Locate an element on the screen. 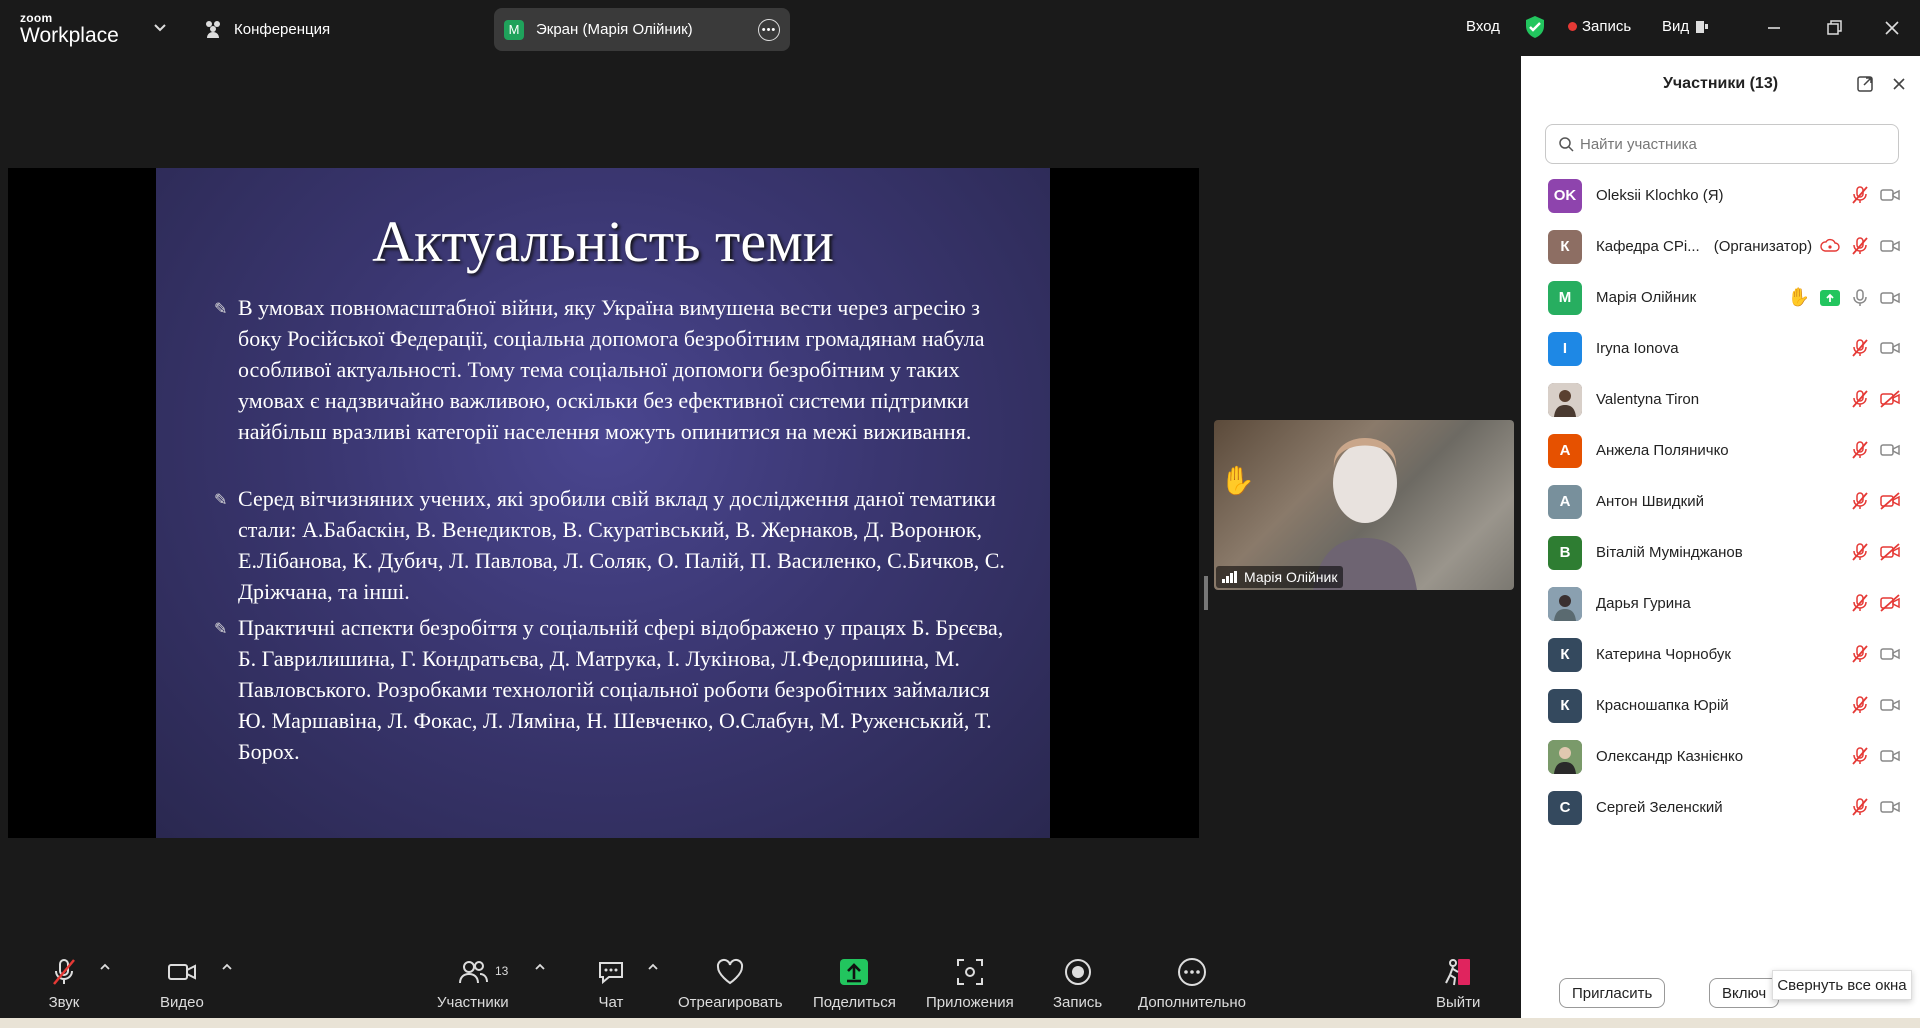  chevron-down-icon is located at coordinates (160, 28).